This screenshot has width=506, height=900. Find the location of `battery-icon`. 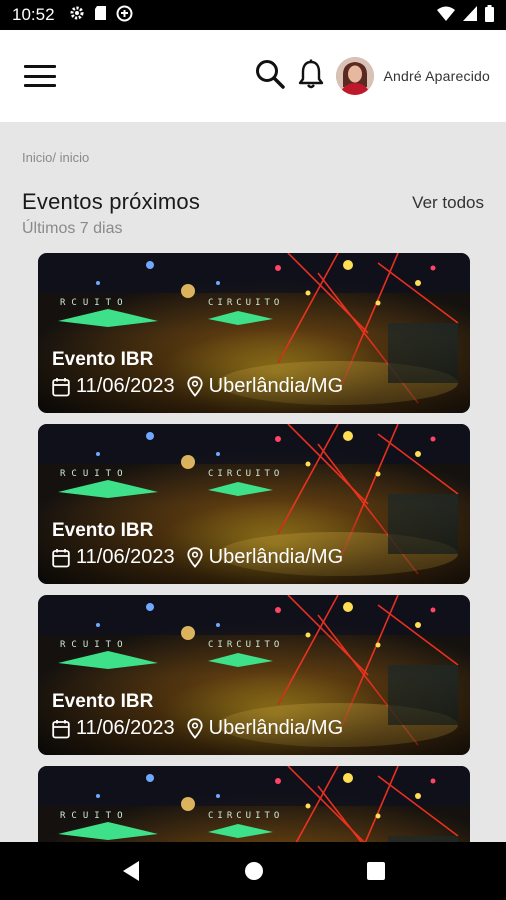

battery-icon is located at coordinates (489, 15).